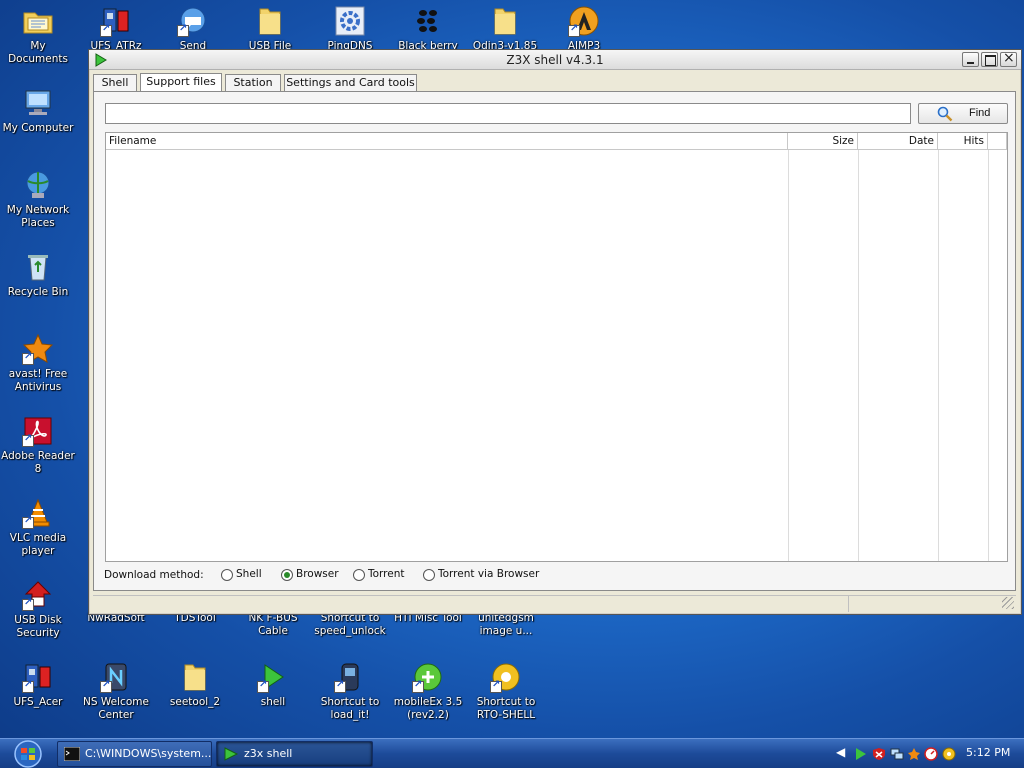  Describe the element at coordinates (949, 754) in the screenshot. I see `volume-icon` at that location.